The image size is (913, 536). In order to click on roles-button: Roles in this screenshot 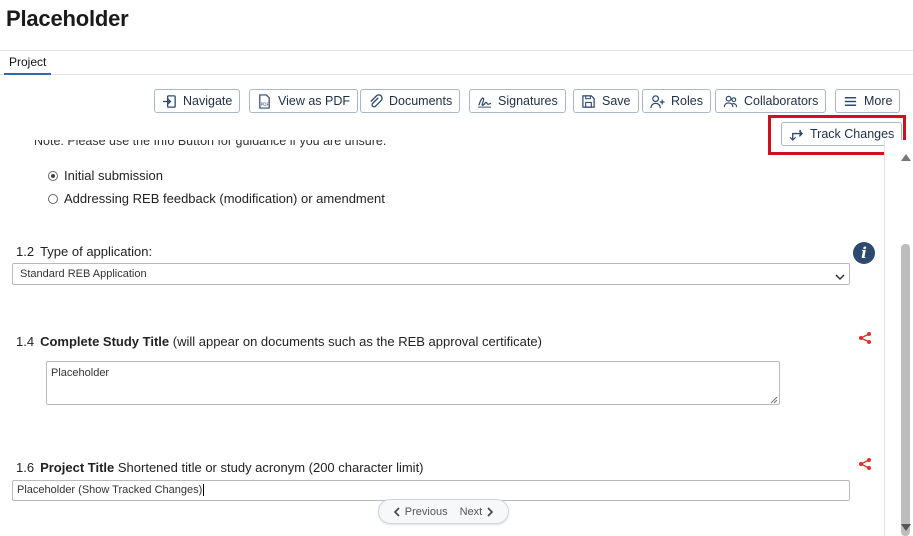, I will do `click(676, 101)`.